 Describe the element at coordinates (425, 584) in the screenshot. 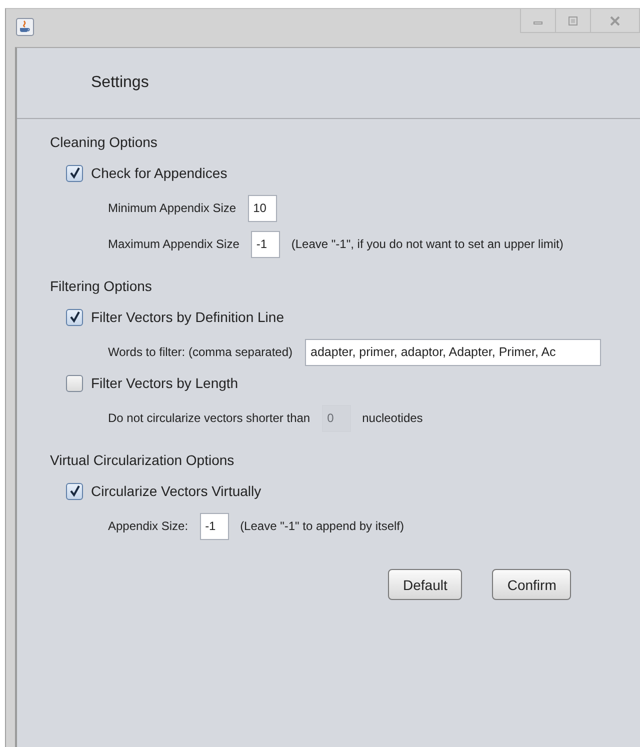

I see `dialog-button: Default` at that location.